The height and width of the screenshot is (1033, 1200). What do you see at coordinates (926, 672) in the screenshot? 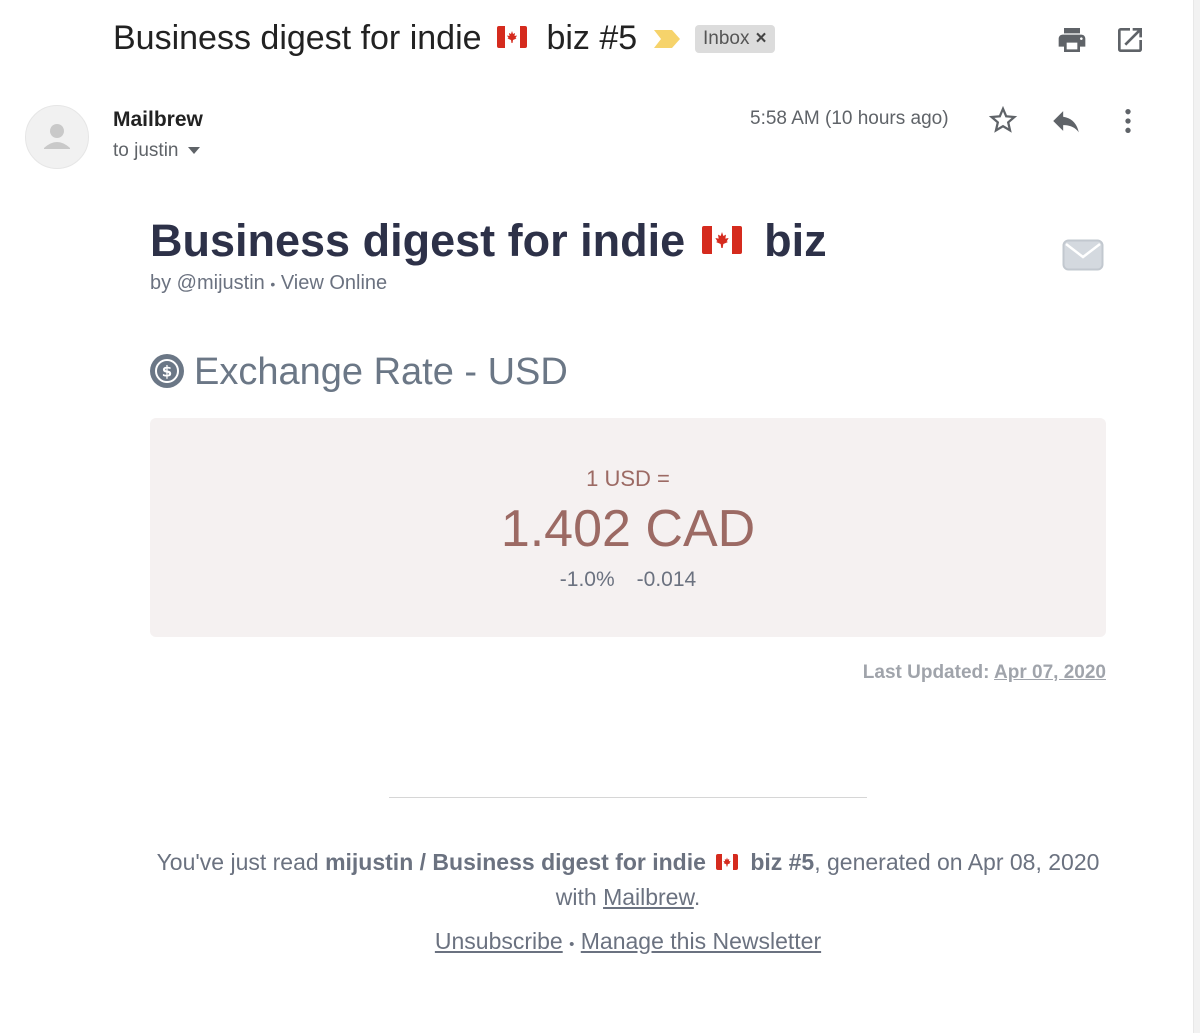
I see `last-updated-label: Last Updated:` at bounding box center [926, 672].